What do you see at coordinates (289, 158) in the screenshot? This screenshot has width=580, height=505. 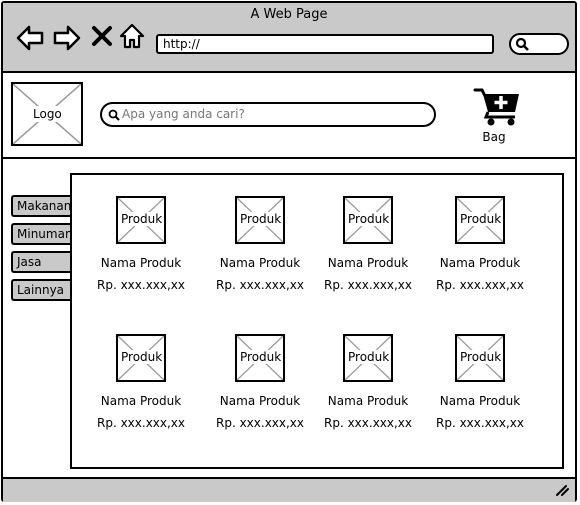 I see `header-divider` at bounding box center [289, 158].